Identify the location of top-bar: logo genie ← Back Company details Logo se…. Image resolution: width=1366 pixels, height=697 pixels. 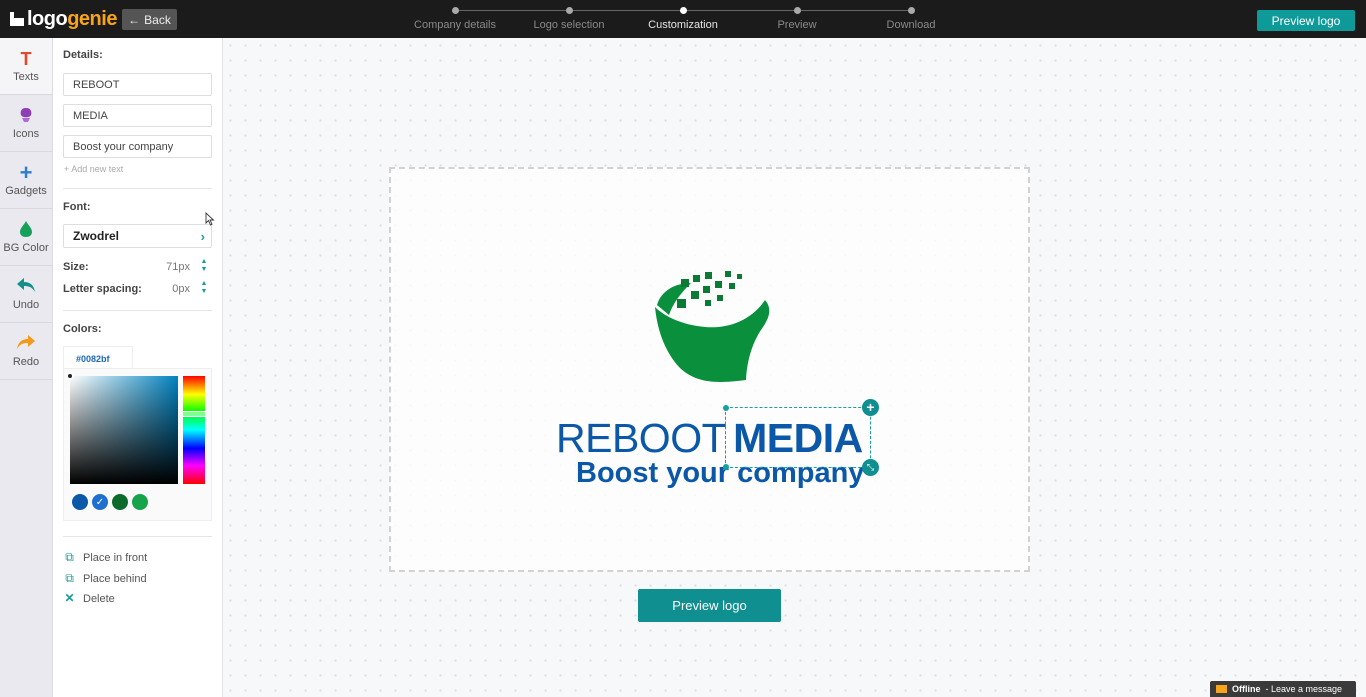
(683, 19).